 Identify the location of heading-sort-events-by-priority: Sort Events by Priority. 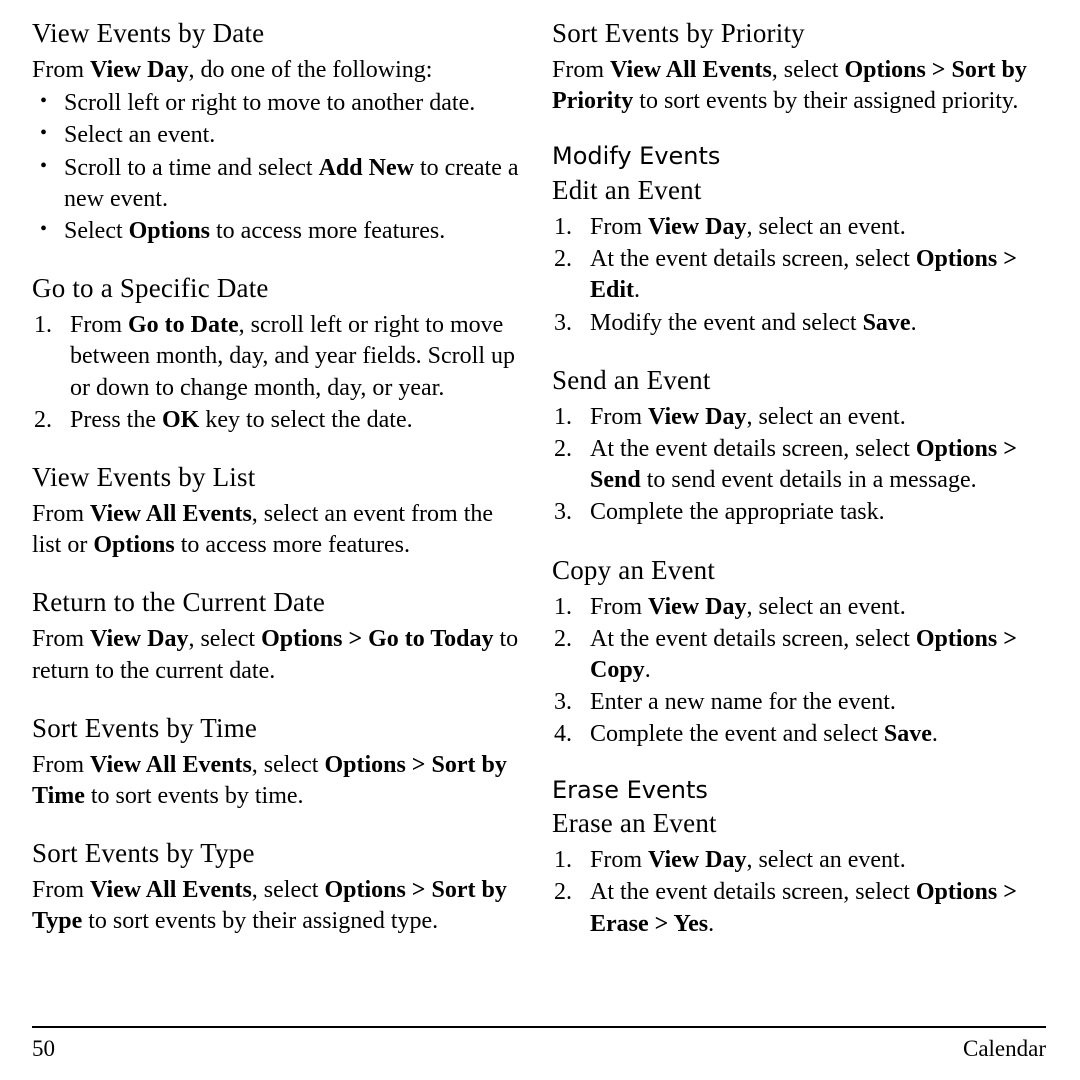
(678, 33).